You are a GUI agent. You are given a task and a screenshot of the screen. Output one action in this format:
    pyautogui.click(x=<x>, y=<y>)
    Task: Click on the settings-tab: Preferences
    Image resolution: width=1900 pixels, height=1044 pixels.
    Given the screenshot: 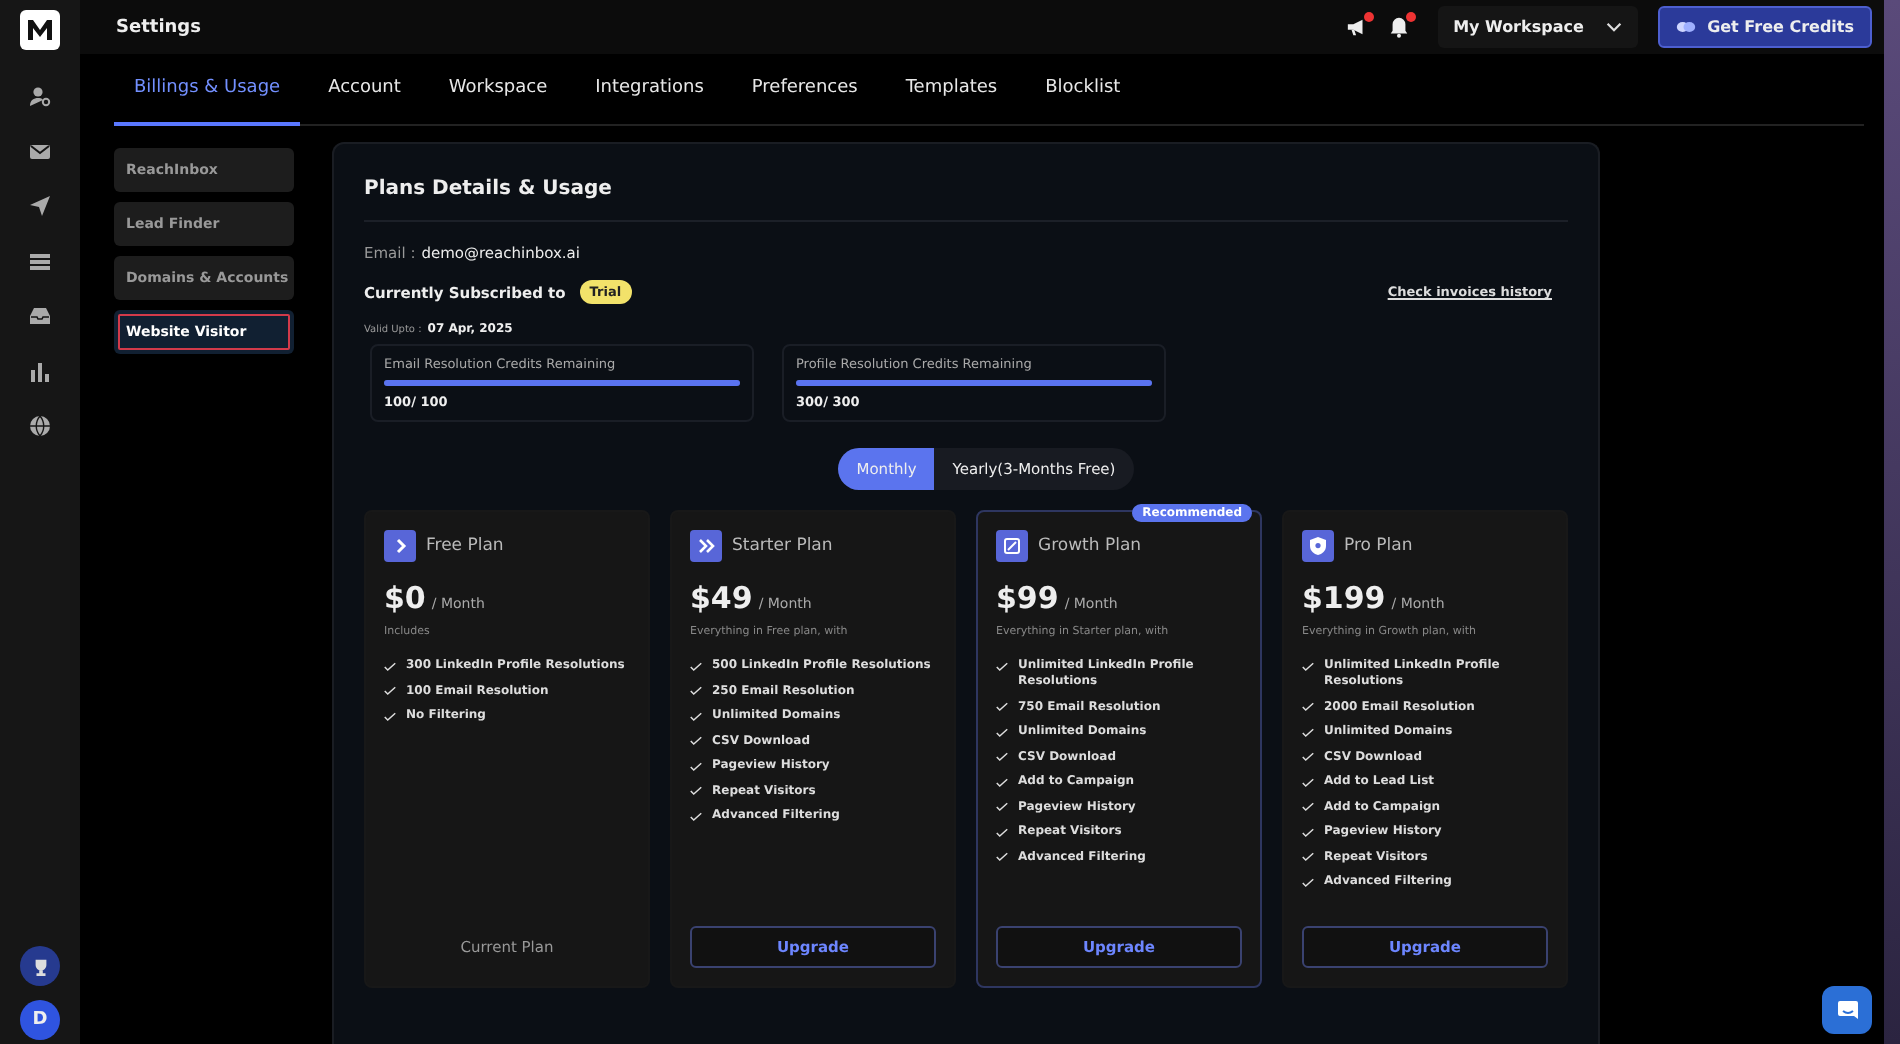 What is the action you would take?
    pyautogui.click(x=804, y=90)
    